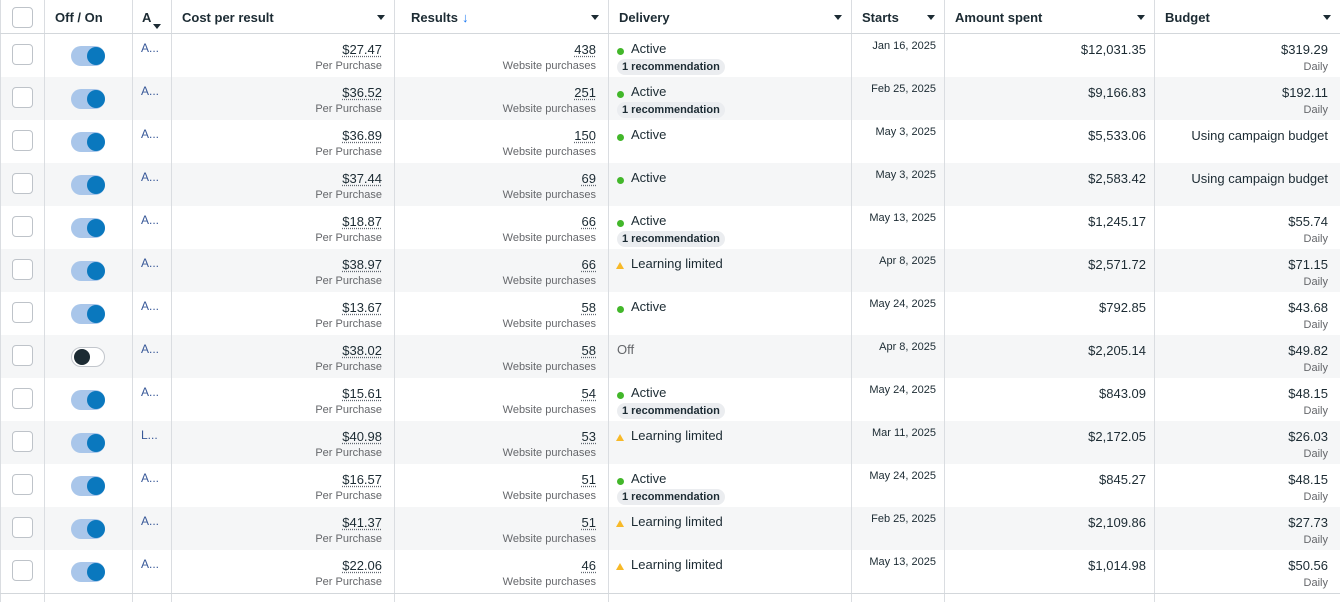  I want to click on budget-value: $71.15, so click(1308, 264).